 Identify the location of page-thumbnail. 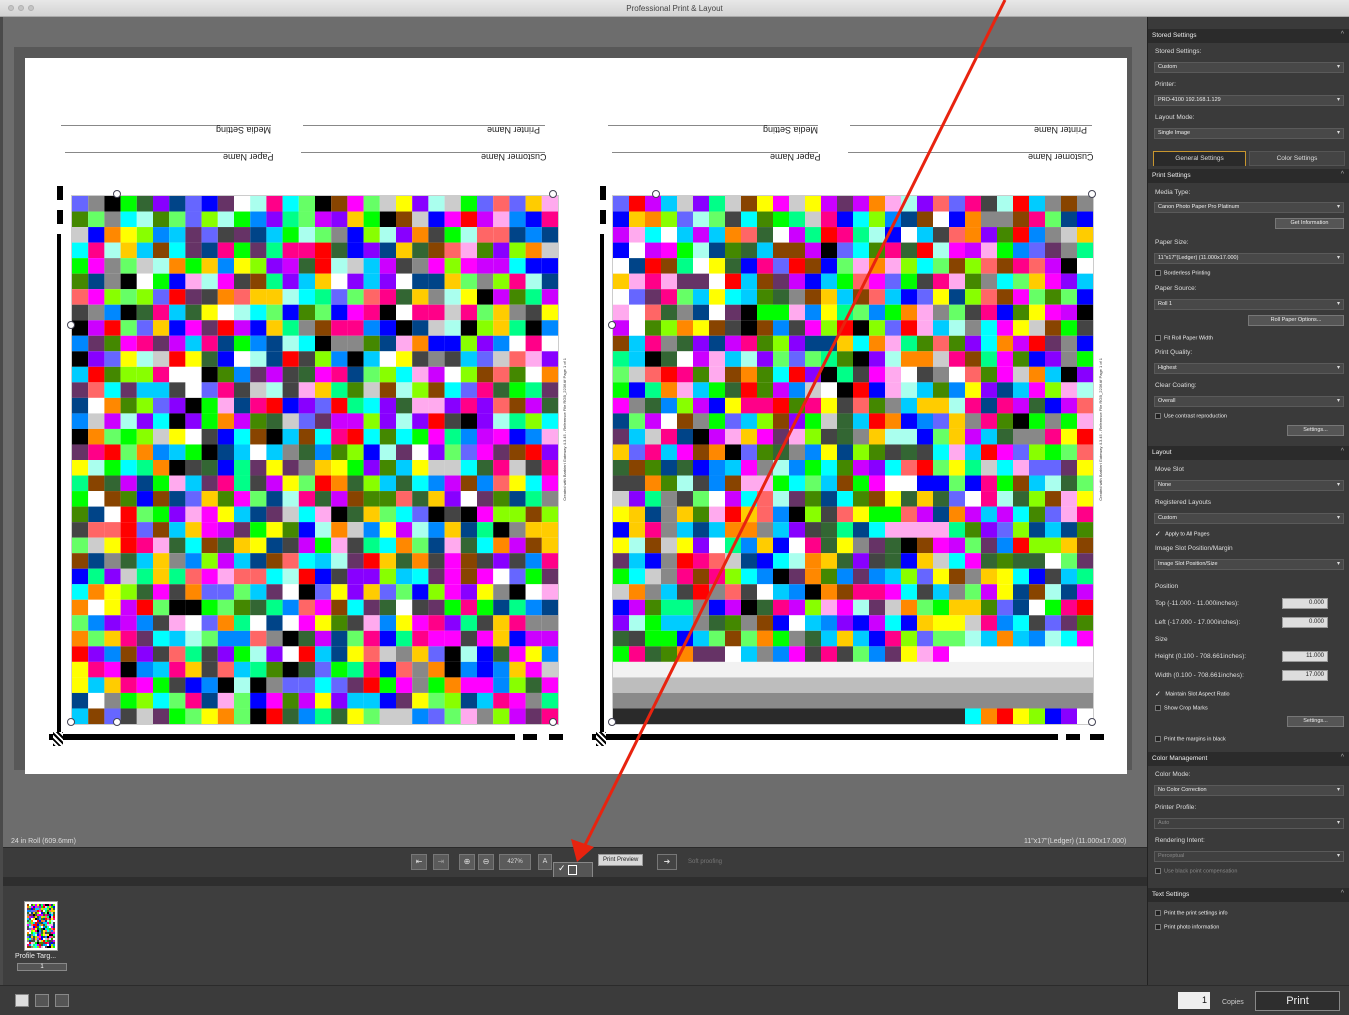
(41, 926).